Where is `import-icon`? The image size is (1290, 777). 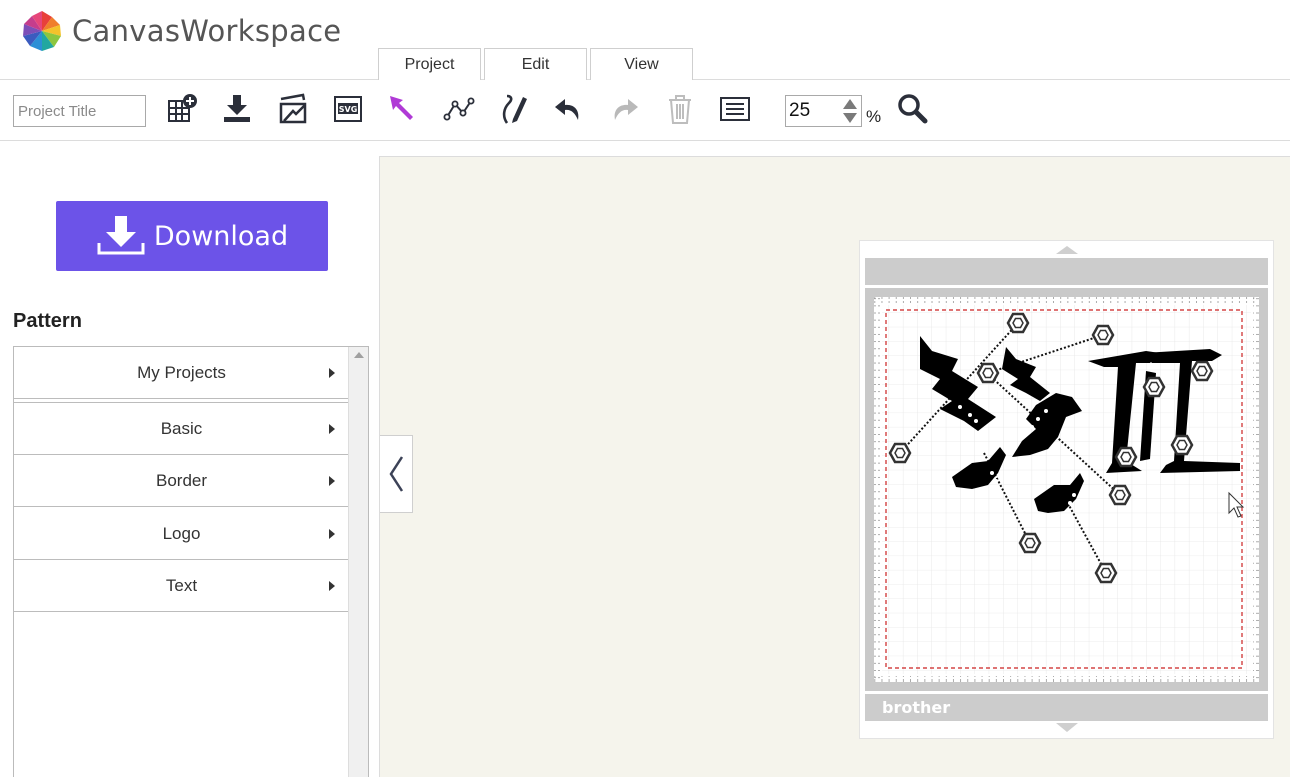
import-icon is located at coordinates (237, 108).